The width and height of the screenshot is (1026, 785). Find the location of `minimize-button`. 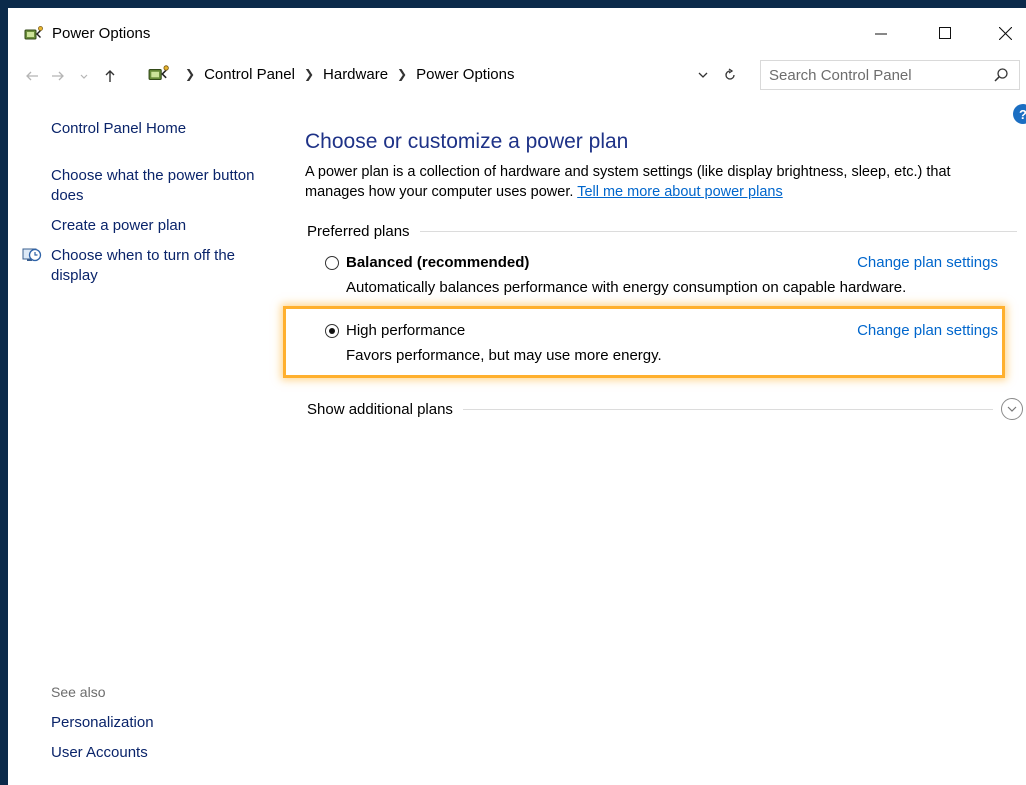

minimize-button is located at coordinates (881, 33).